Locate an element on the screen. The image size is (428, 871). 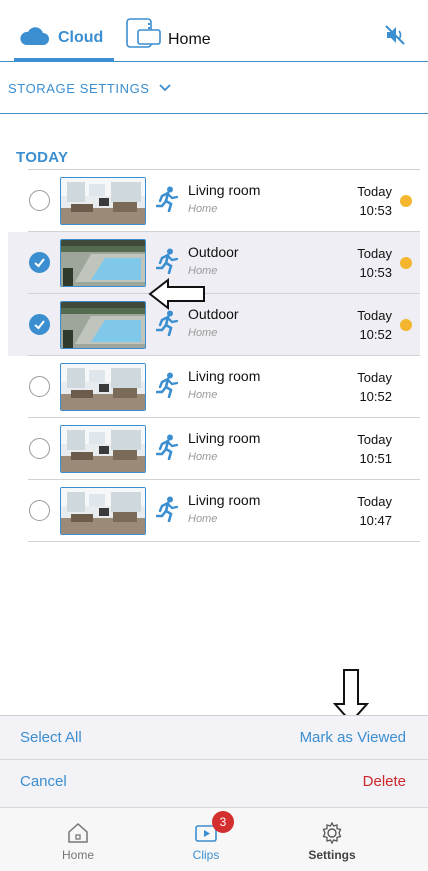
tab-home: Home is located at coordinates (168, 36).